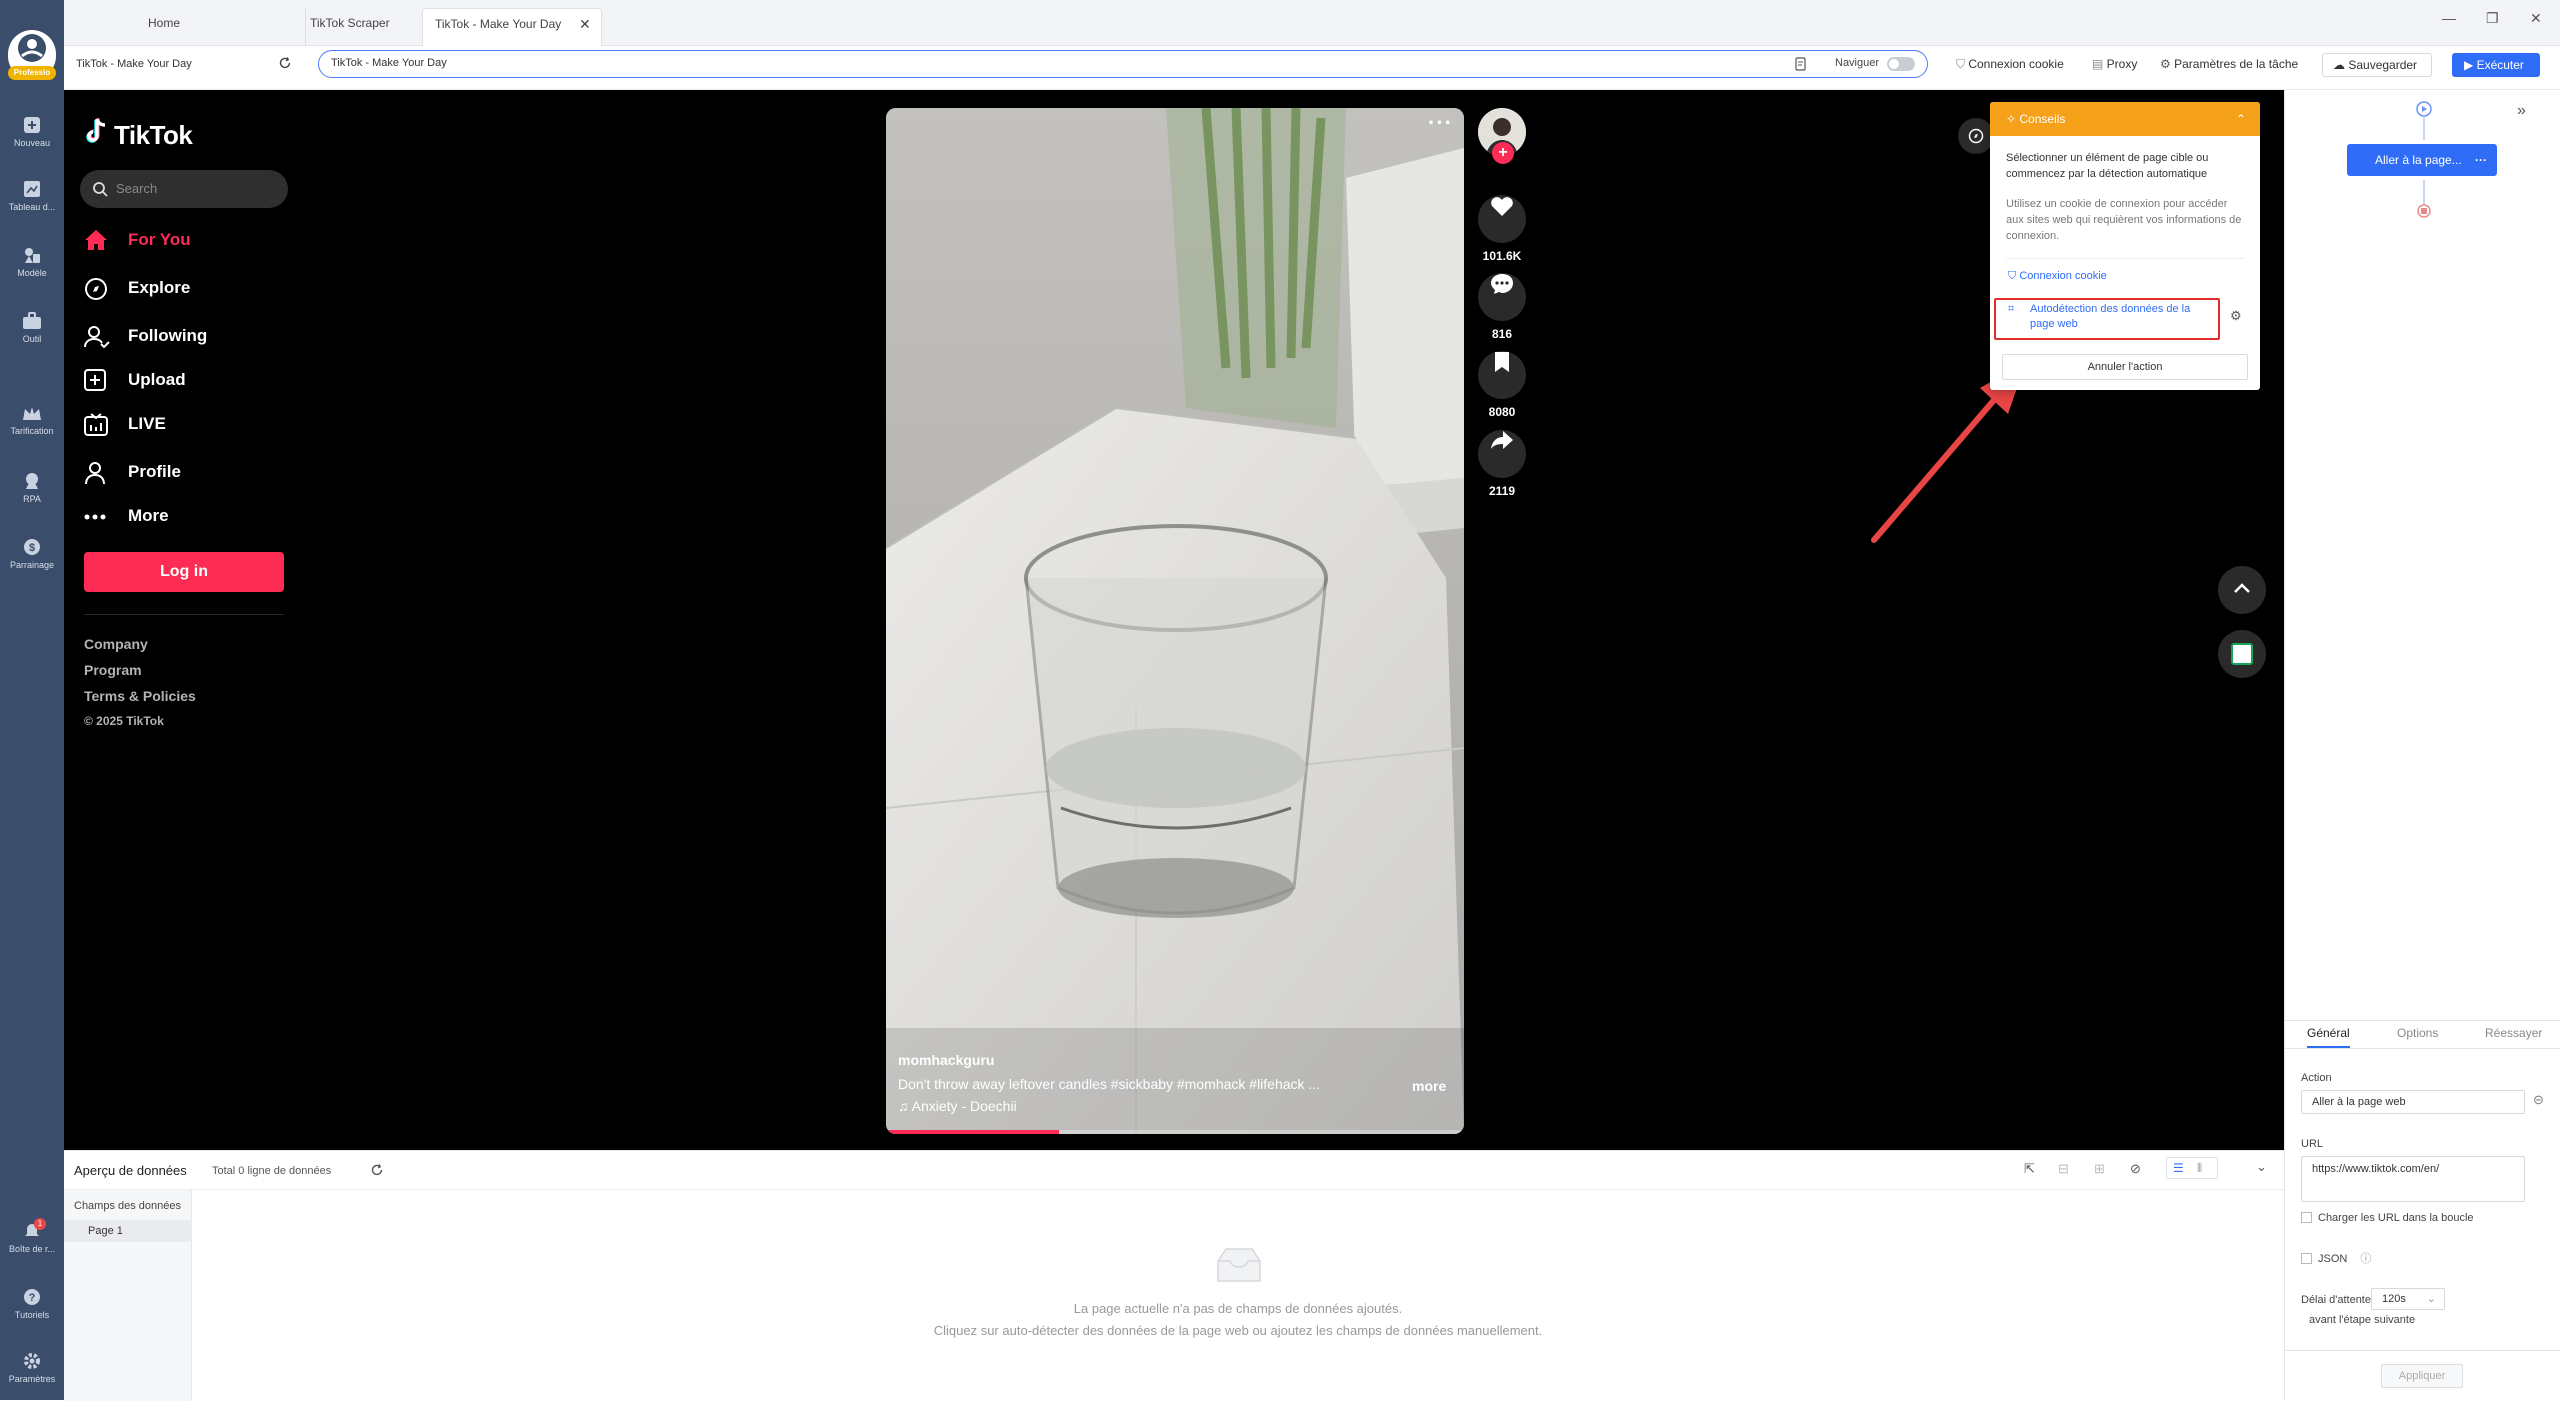 The image size is (2560, 1401). What do you see at coordinates (32, 421) in the screenshot?
I see `rail-item-pricing: Tarification` at bounding box center [32, 421].